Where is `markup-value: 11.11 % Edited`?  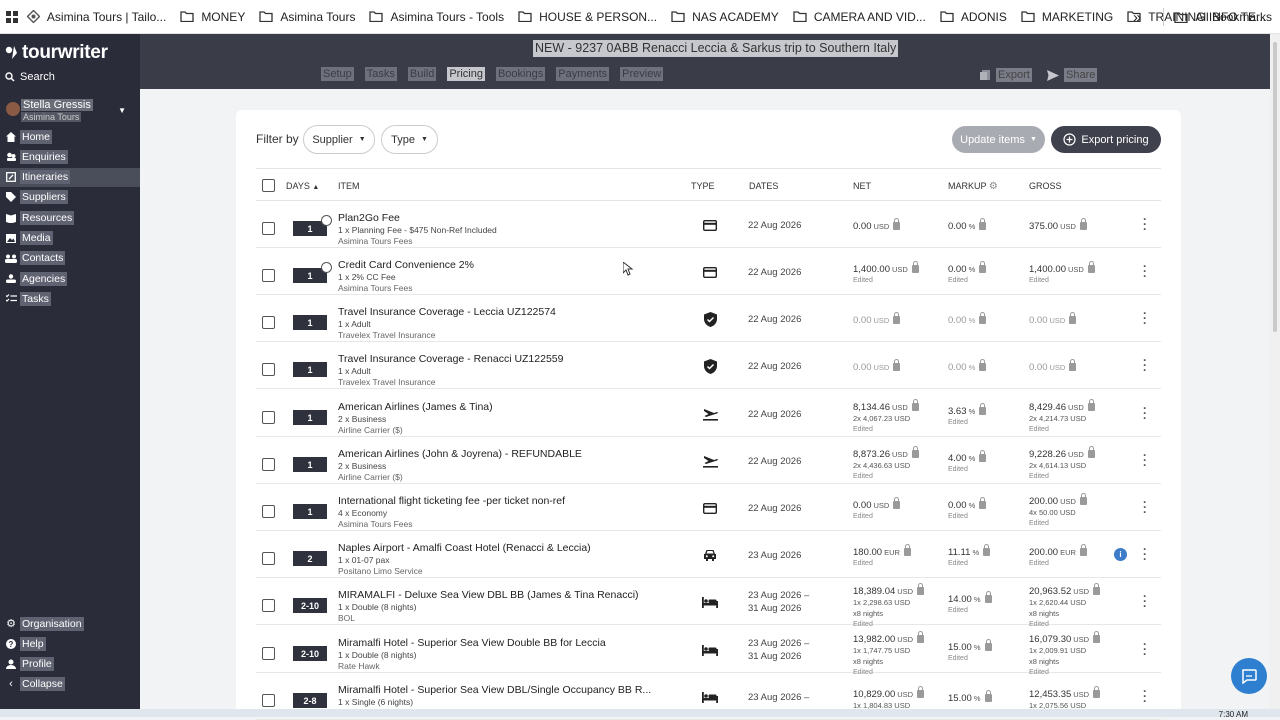 markup-value: 11.11 % Edited is located at coordinates (969, 556).